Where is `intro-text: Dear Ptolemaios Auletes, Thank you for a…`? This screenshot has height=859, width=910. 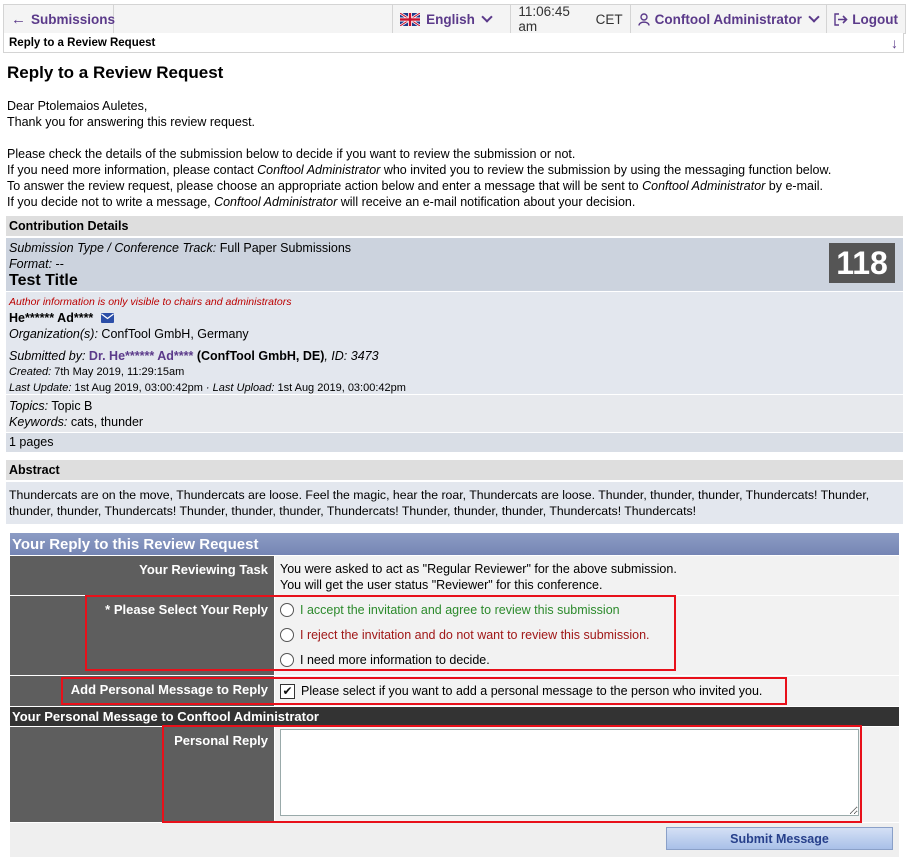 intro-text: Dear Ptolemaios Auletes, Thank you for a… is located at coordinates (419, 154).